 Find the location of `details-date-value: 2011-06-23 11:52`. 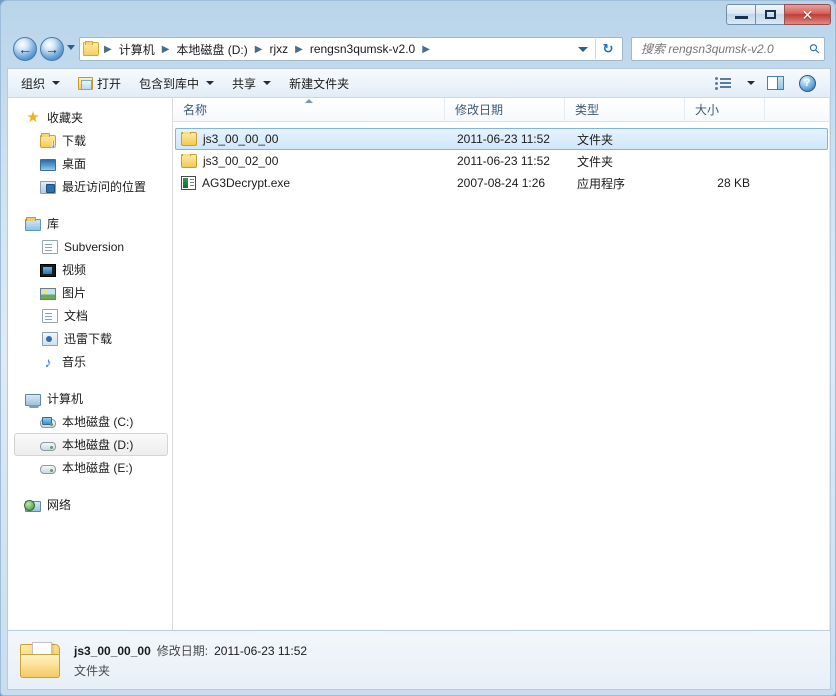

details-date-value: 2011-06-23 11:52 is located at coordinates (261, 650).